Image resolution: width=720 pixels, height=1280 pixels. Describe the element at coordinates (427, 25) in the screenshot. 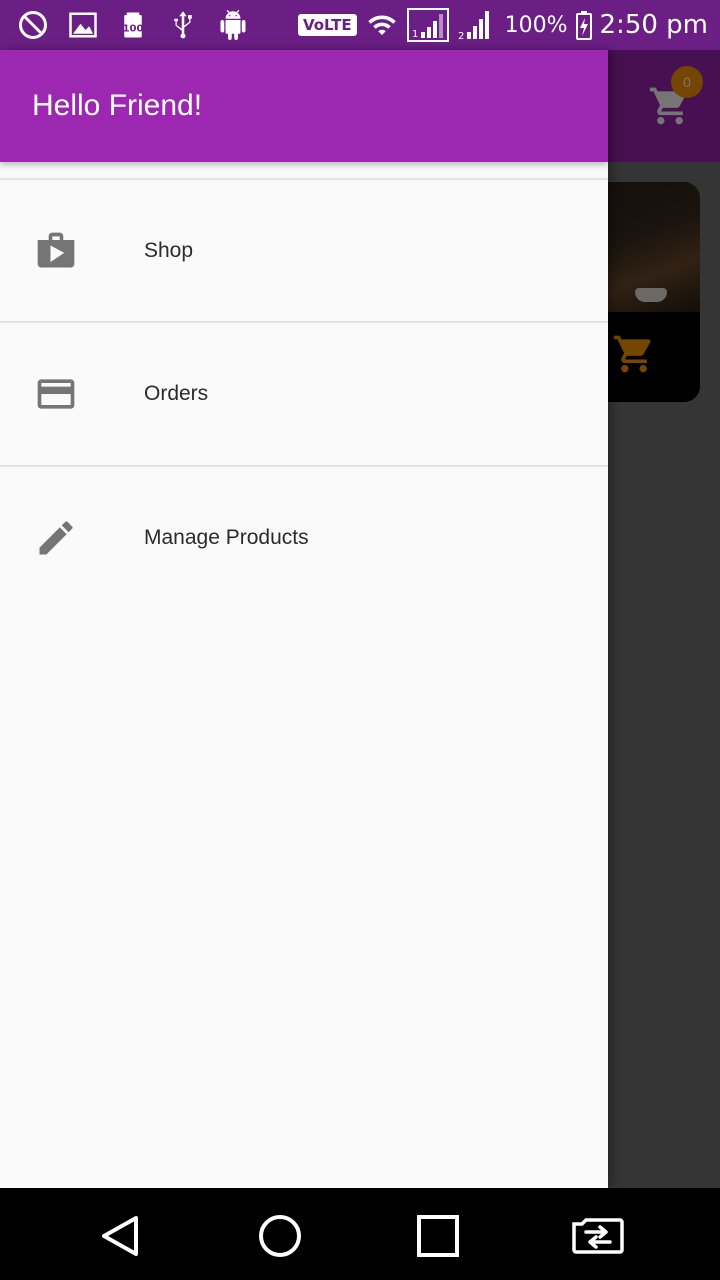

I see `signal-sim1-icon: 1` at that location.